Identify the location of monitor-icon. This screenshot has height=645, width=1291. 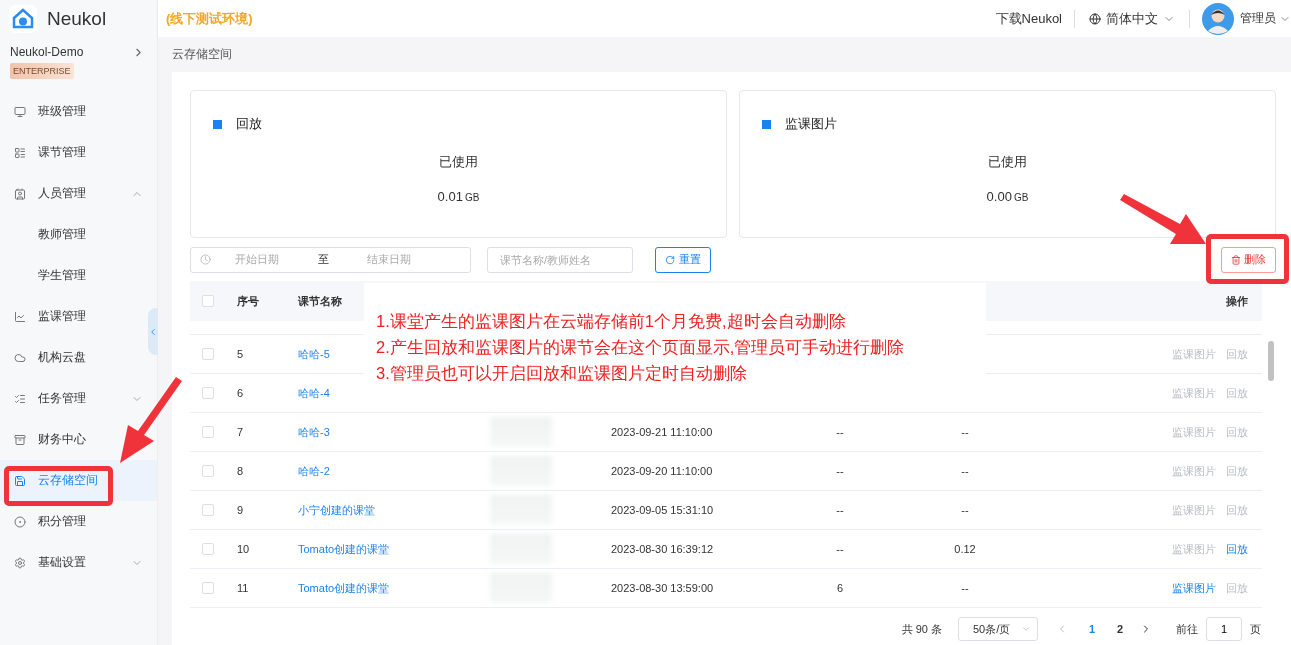
(20, 111).